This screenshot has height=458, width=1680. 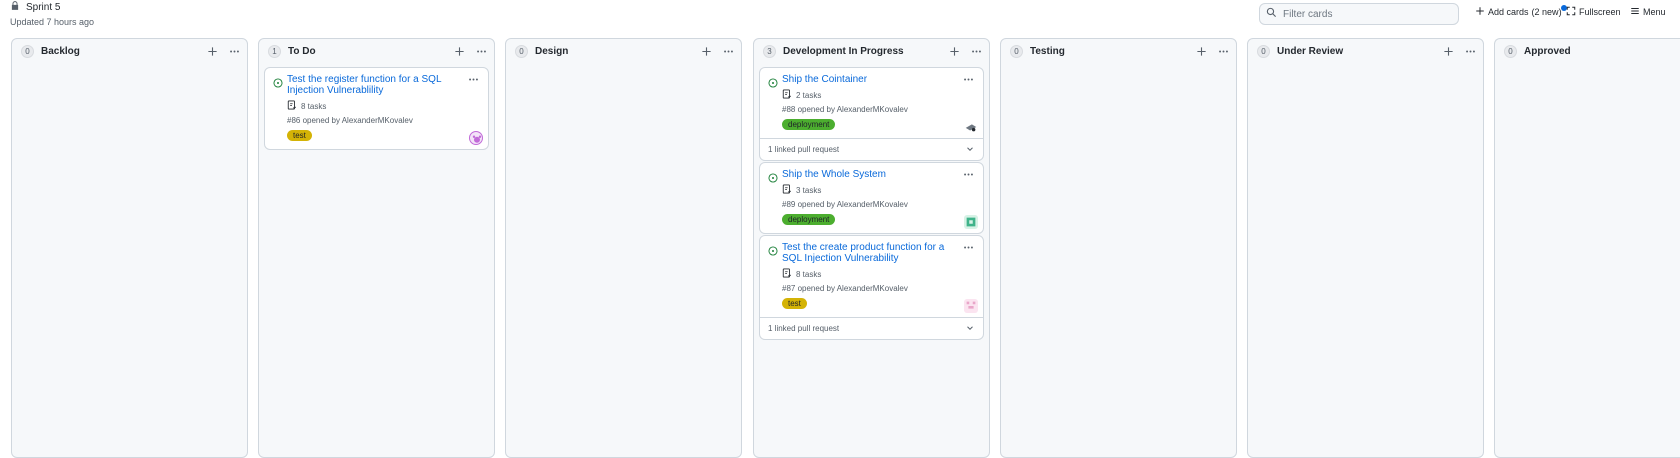 I want to click on lock-icon, so click(x=15, y=8).